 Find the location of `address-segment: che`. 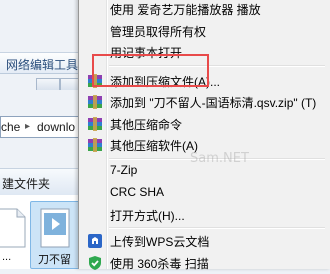

address-segment: che is located at coordinates (10, 127).